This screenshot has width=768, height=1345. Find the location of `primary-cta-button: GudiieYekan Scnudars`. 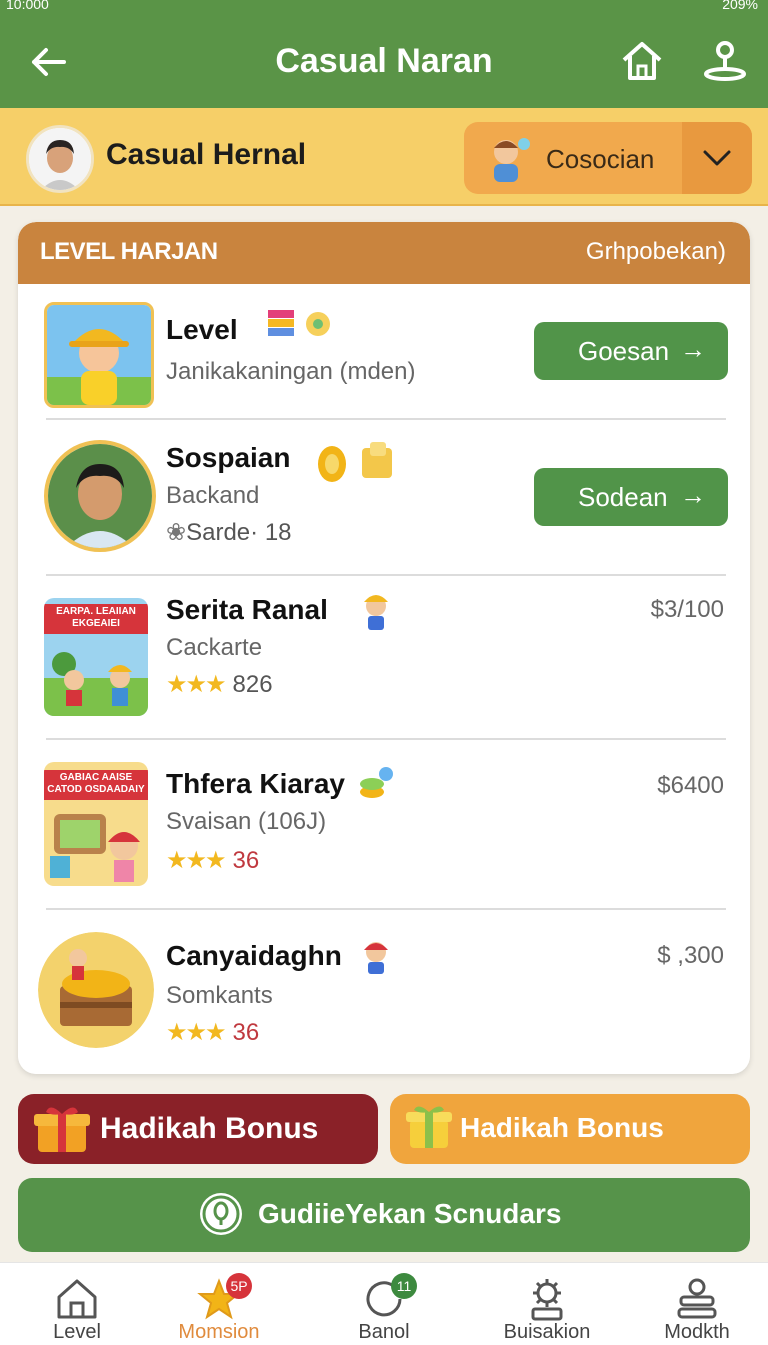

primary-cta-button: GudiieYekan Scnudars is located at coordinates (384, 1215).